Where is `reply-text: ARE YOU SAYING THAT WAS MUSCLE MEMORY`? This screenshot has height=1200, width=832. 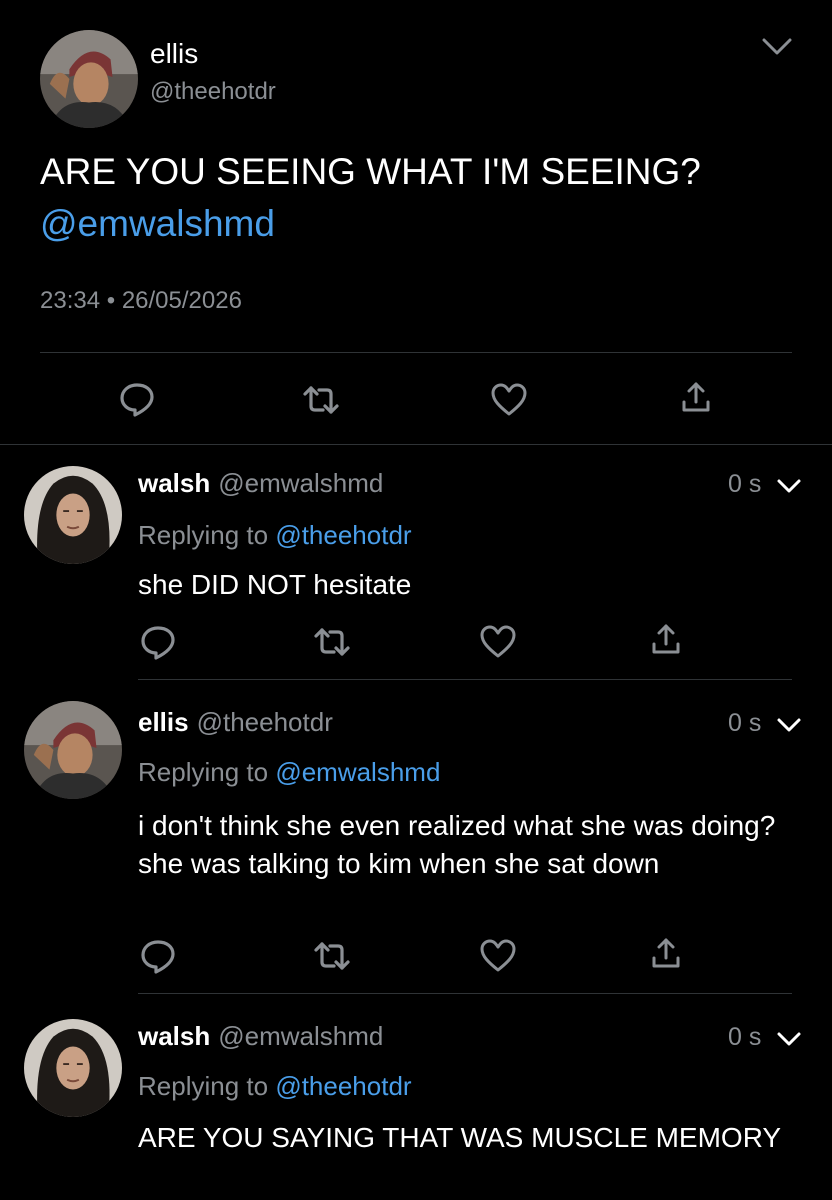
reply-text: ARE YOU SAYING THAT WAS MUSCLE MEMORY is located at coordinates (460, 1137).